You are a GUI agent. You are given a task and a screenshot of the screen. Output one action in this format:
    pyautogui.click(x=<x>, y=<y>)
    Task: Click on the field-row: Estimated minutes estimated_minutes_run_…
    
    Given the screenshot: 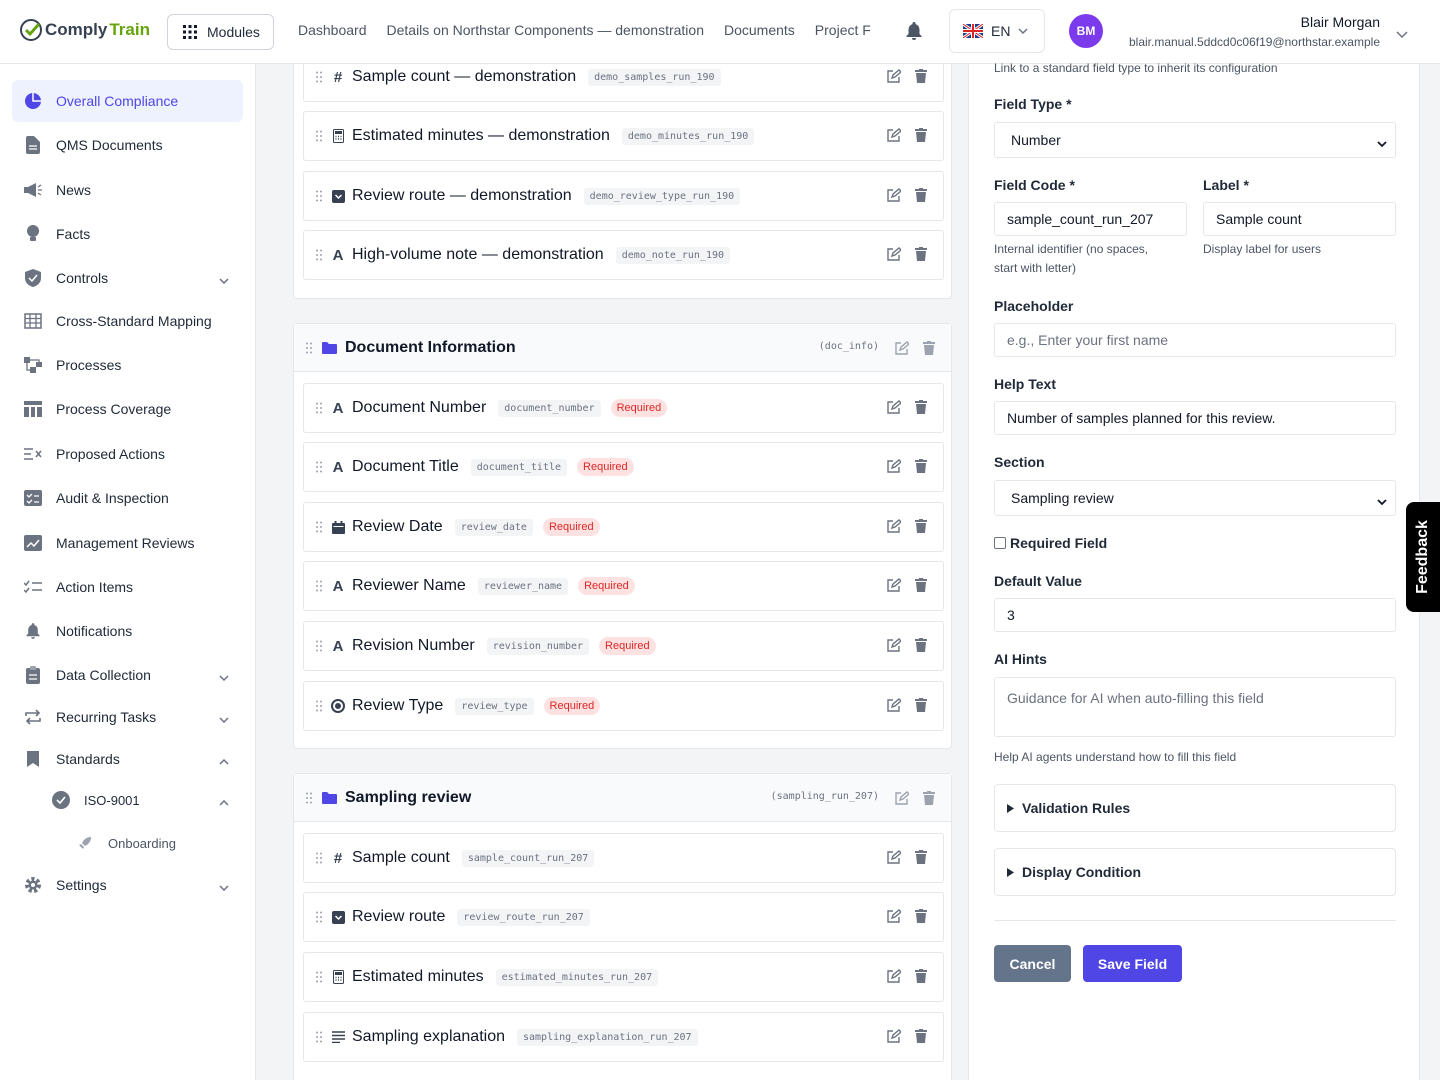 What is the action you would take?
    pyautogui.click(x=623, y=977)
    